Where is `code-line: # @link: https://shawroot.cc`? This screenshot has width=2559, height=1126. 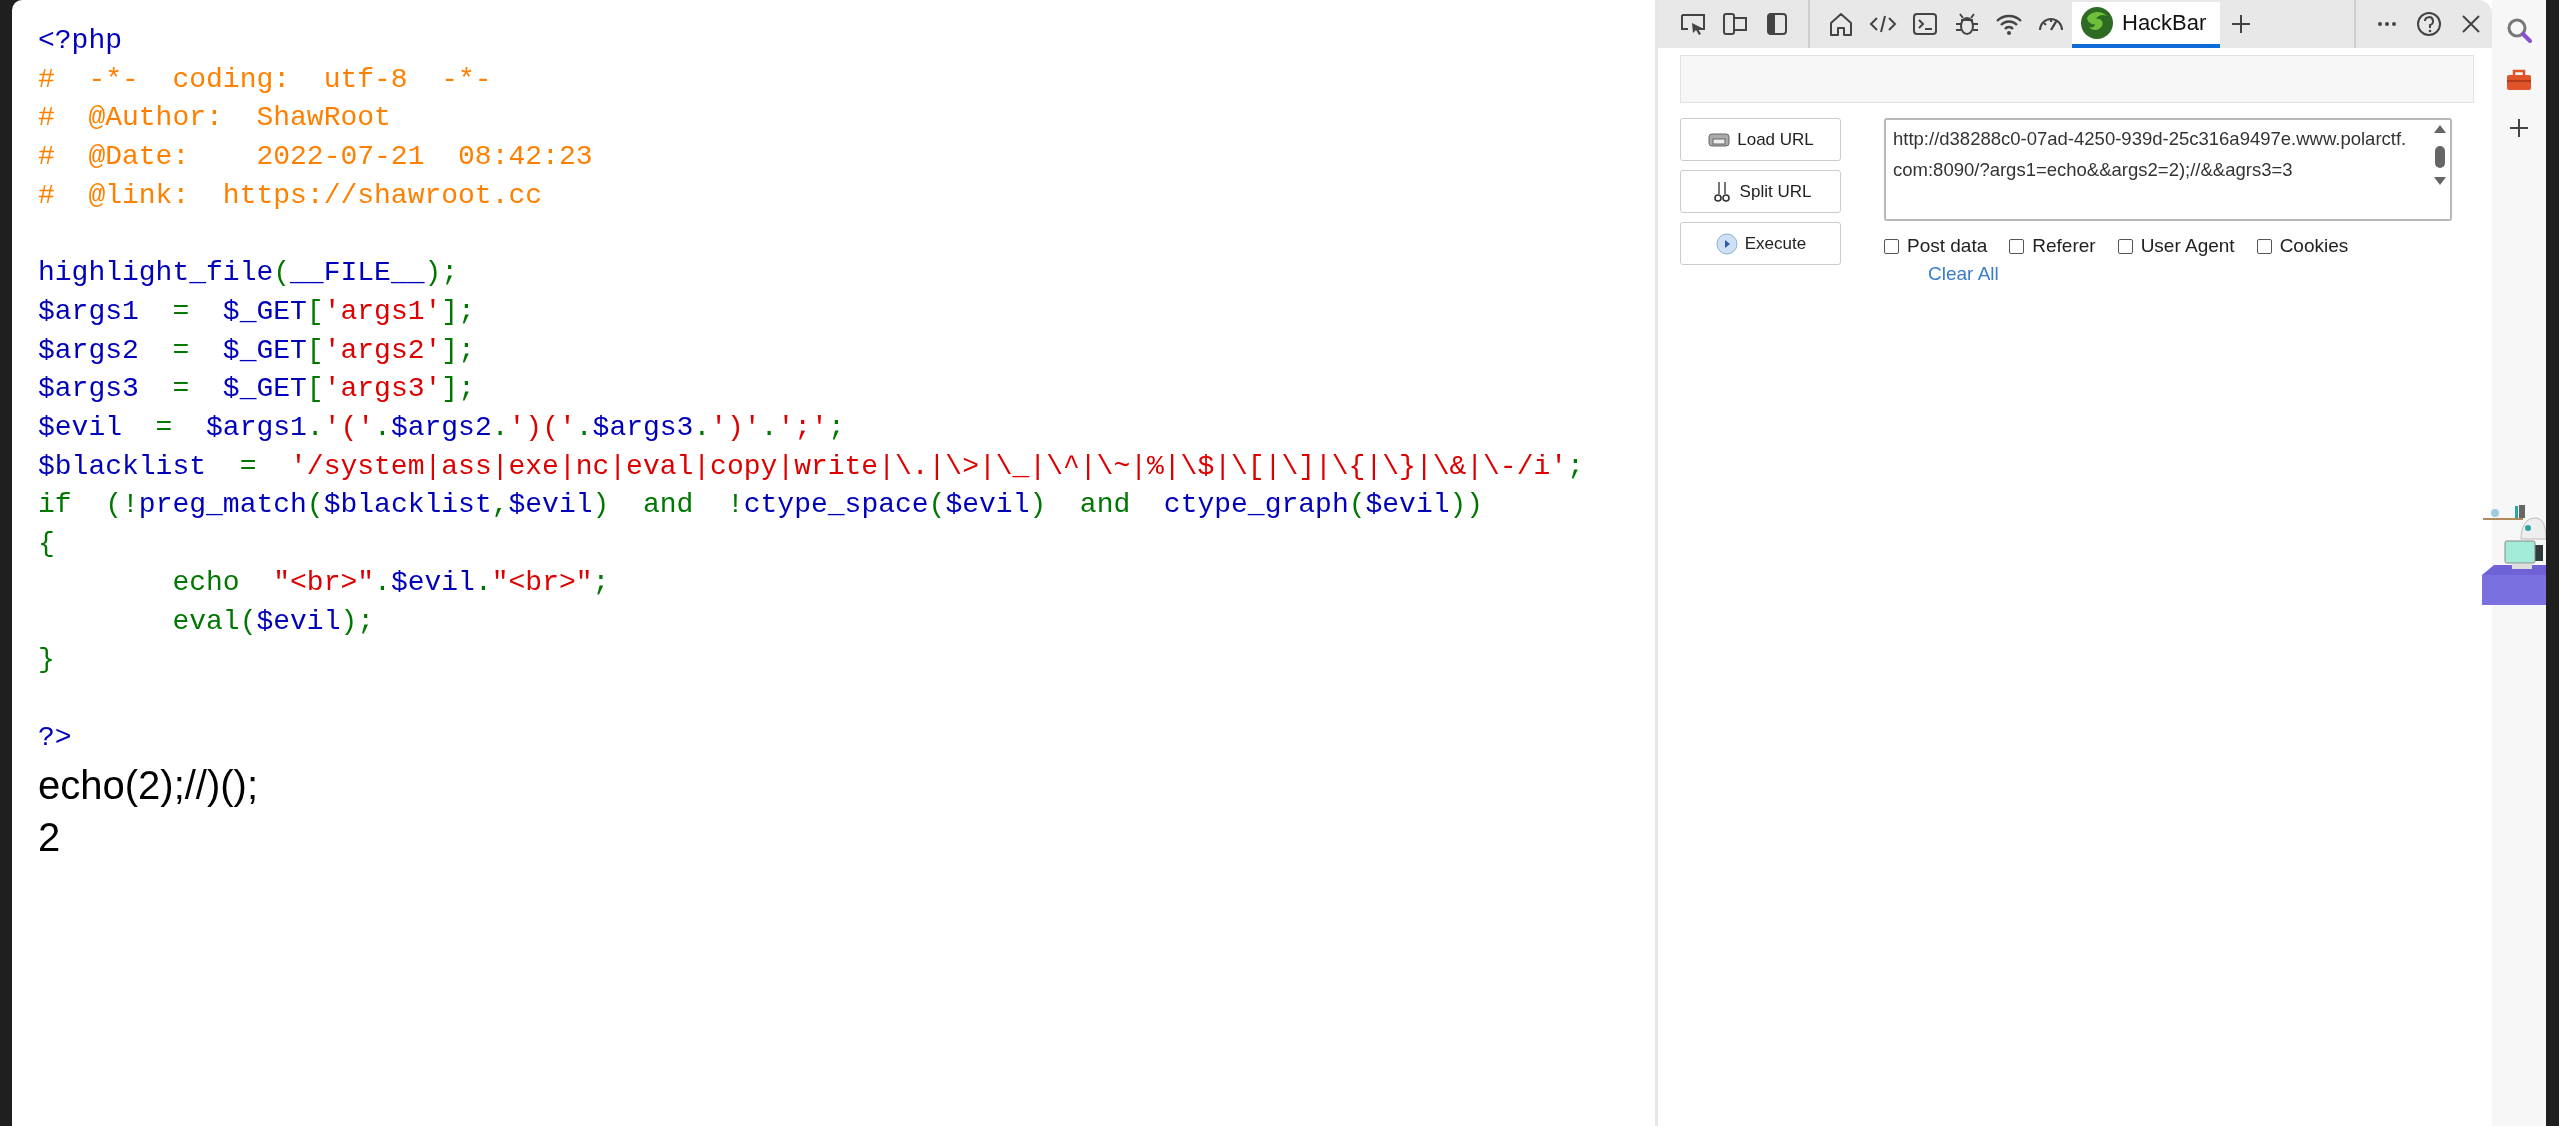 code-line: # @link: https://shawroot.cc is located at coordinates (290, 195).